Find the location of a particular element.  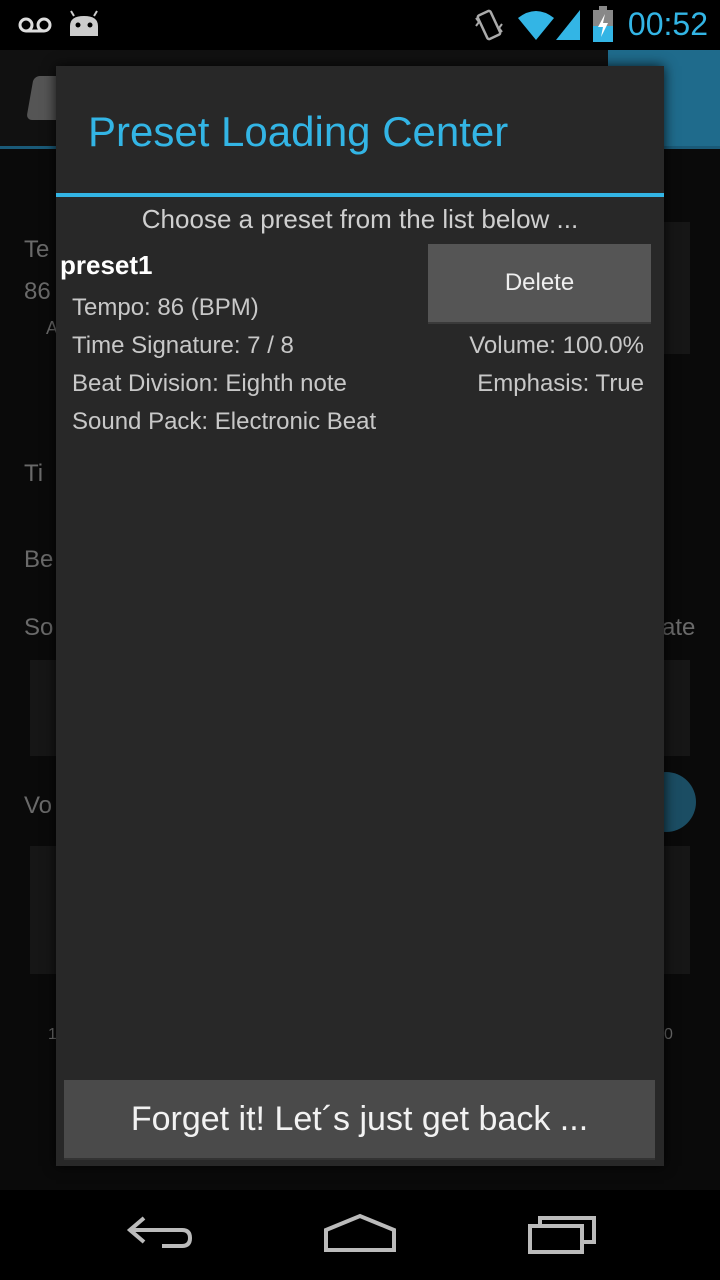

bg-tempo-value: 86 is located at coordinates (37, 291).